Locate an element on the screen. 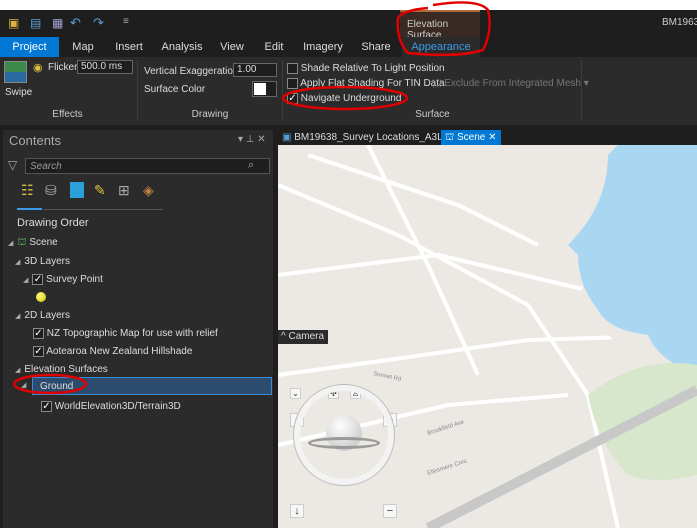  drawing-order-heading: Drawing Order is located at coordinates (53, 223).